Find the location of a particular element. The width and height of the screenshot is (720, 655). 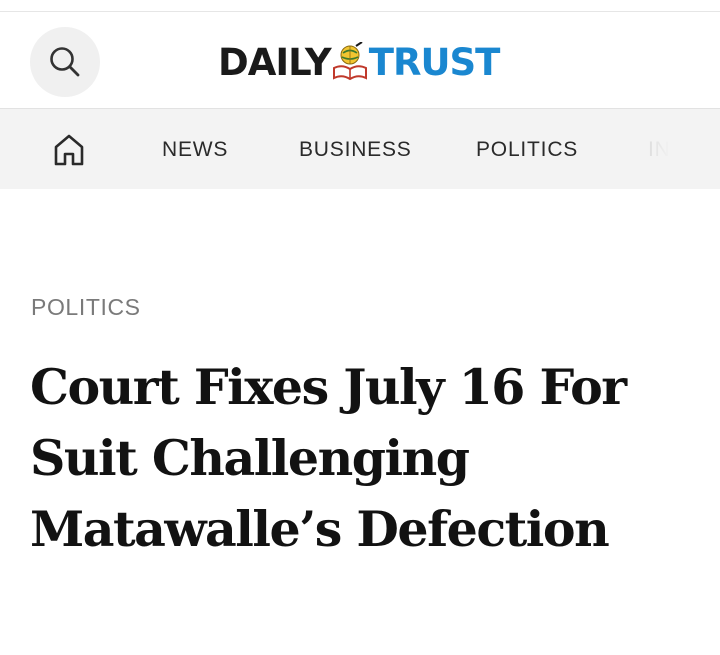

home-icon is located at coordinates (69, 150).